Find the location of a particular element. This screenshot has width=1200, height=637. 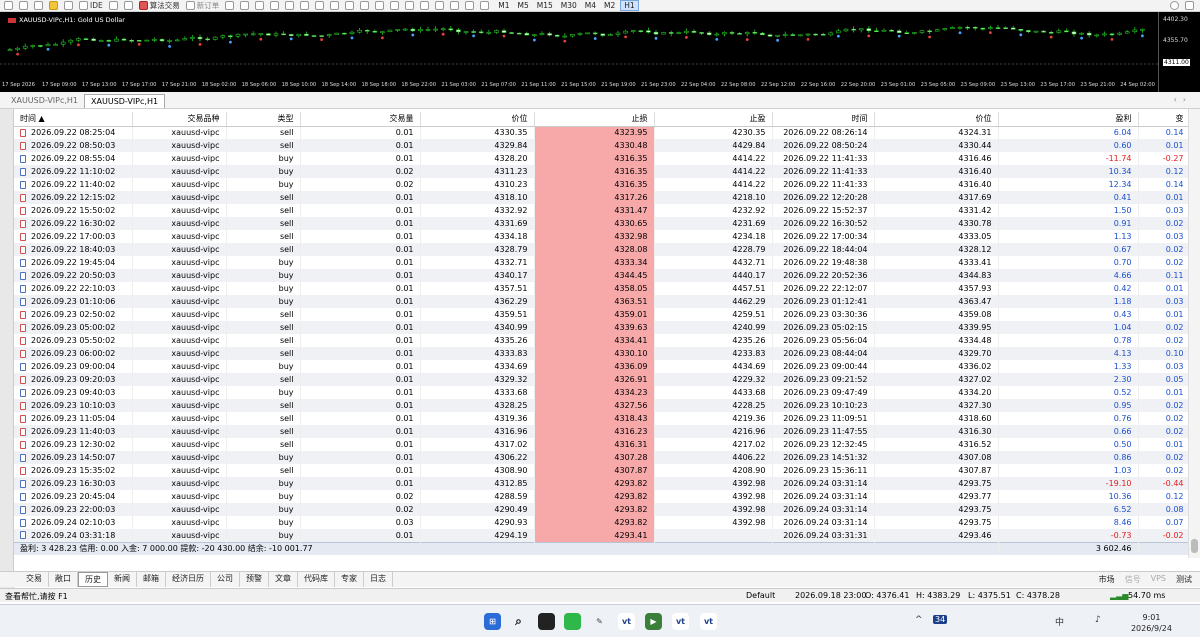

start-icon: ⊞ is located at coordinates (492, 621).